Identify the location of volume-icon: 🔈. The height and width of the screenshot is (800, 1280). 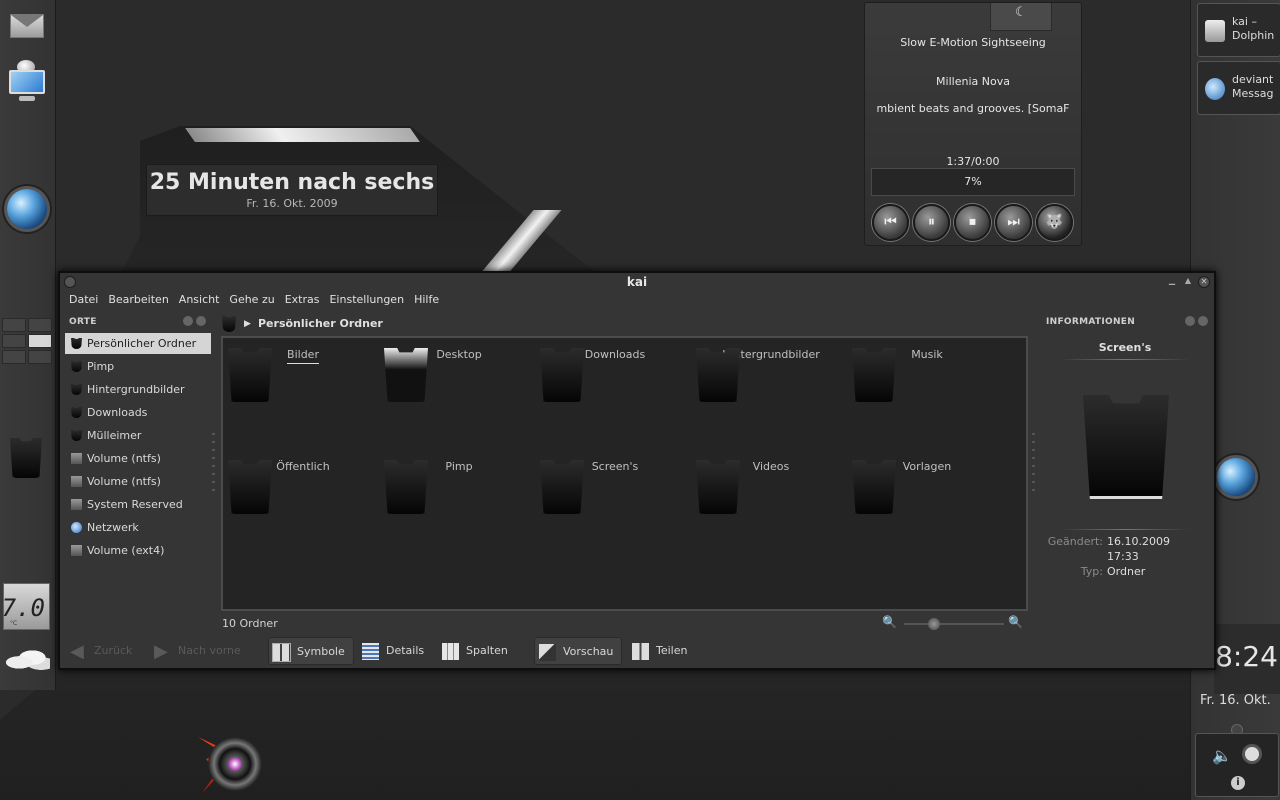
(1222, 755).